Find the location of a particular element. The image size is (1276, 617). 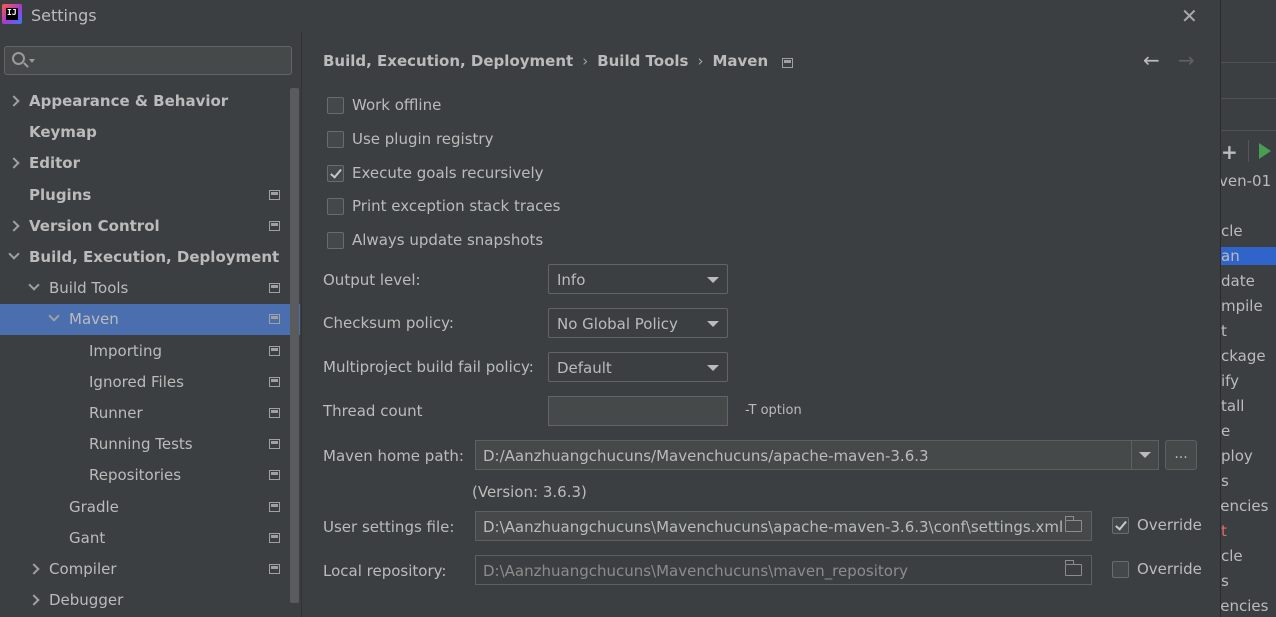

sidebar-item-compiler: Compiler is located at coordinates (150, 569).